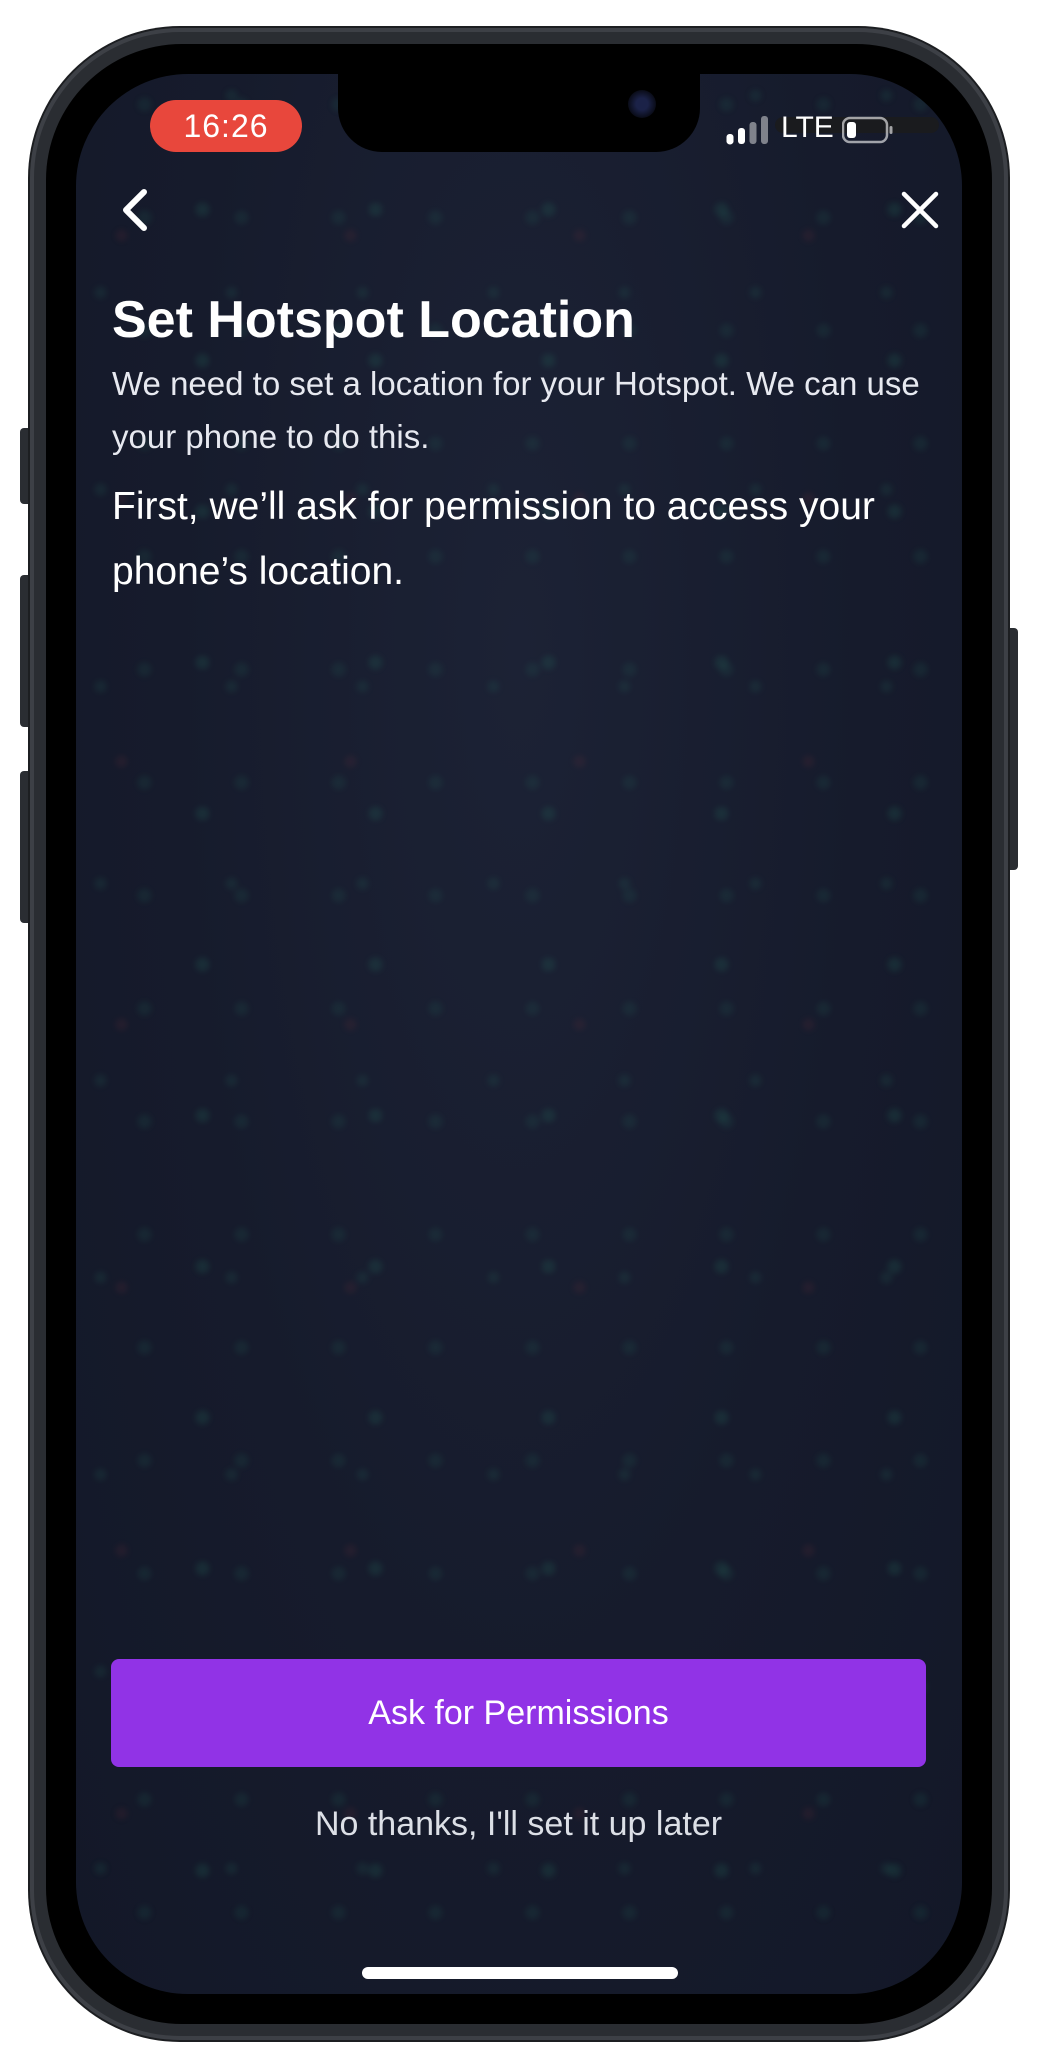 This screenshot has width=1038, height=2070. I want to click on notch, so click(638, 113).